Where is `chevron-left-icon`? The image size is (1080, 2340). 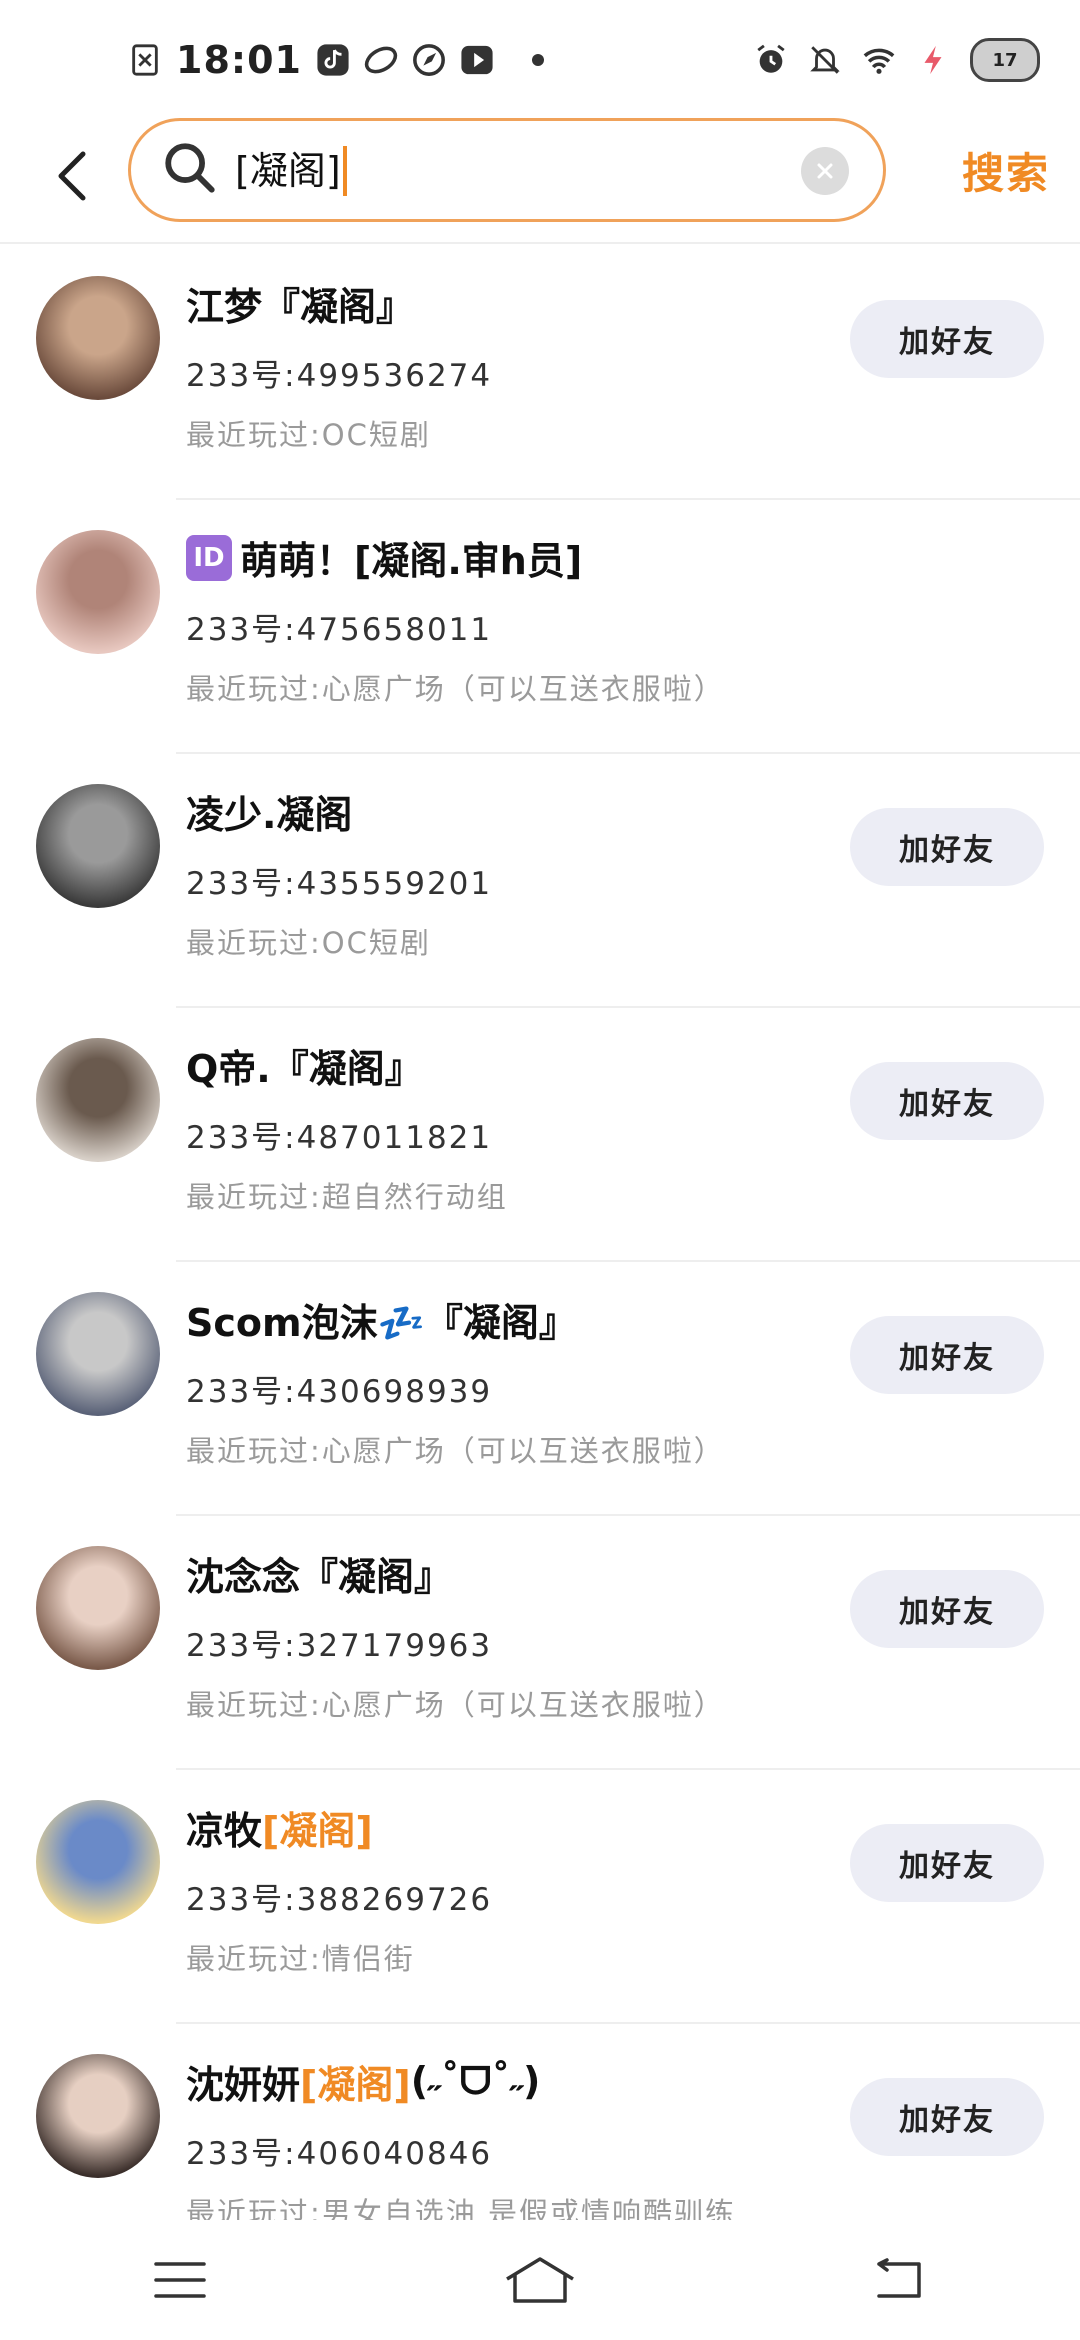
chevron-left-icon is located at coordinates (72, 176).